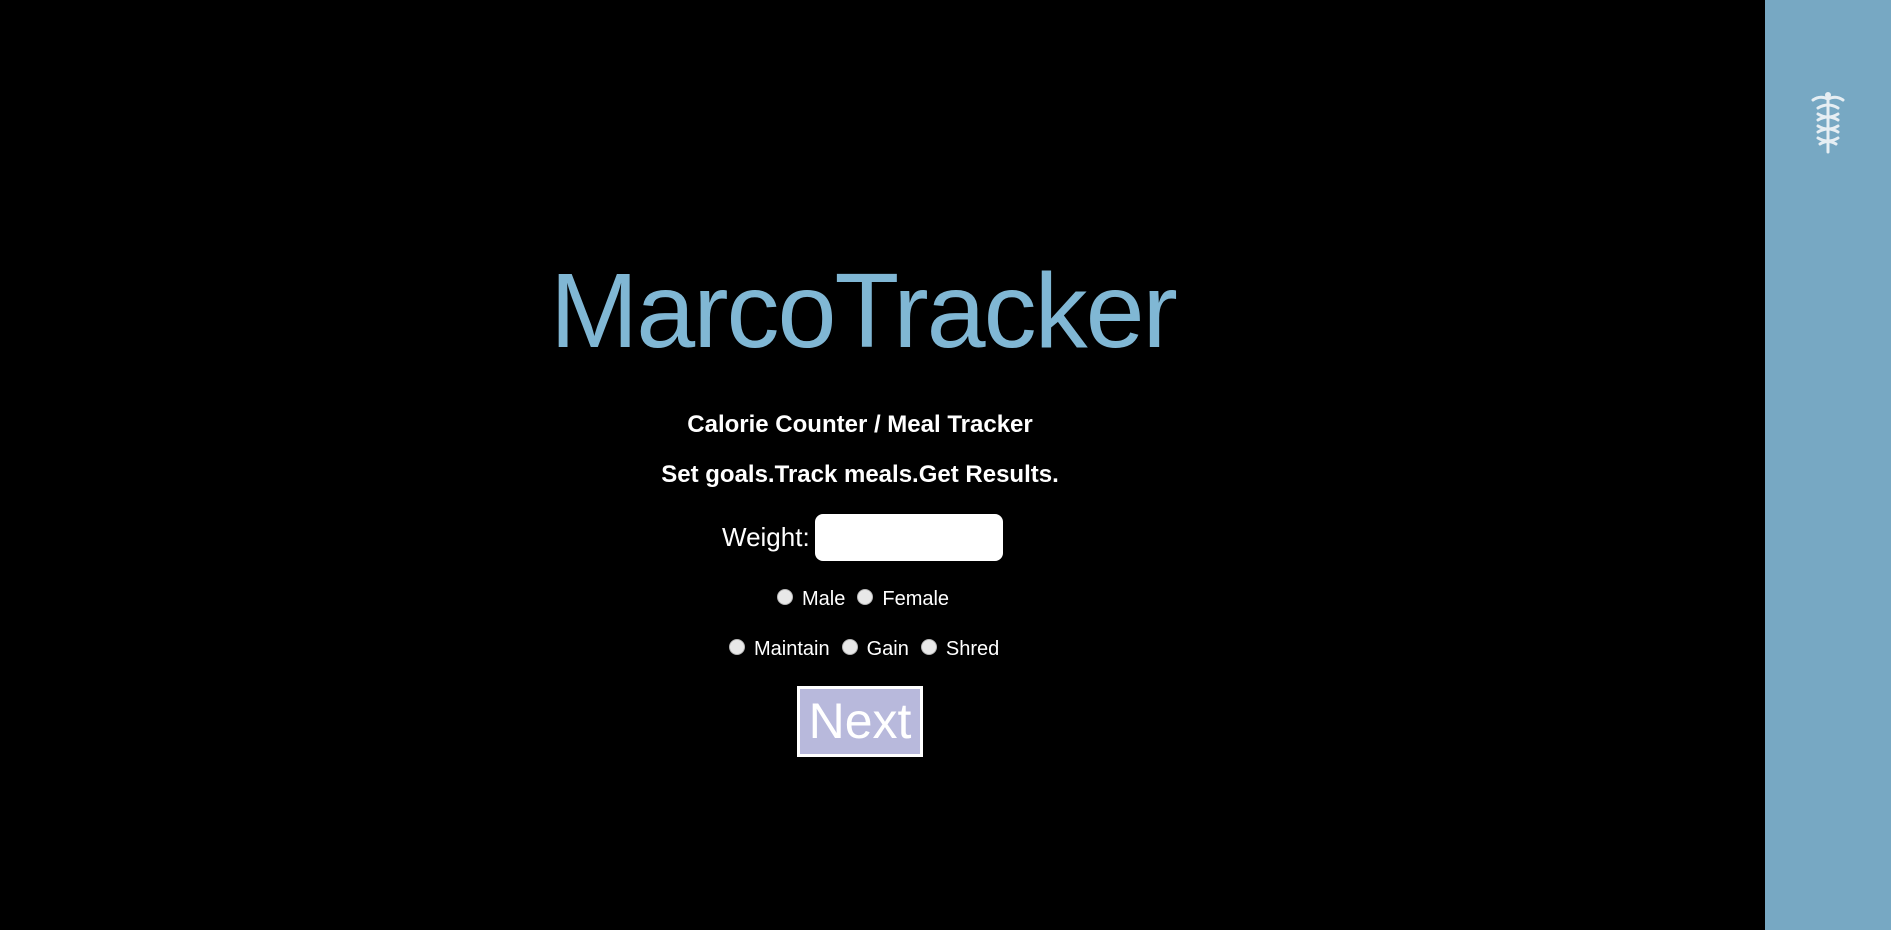  I want to click on female-label: Female, so click(915, 599).